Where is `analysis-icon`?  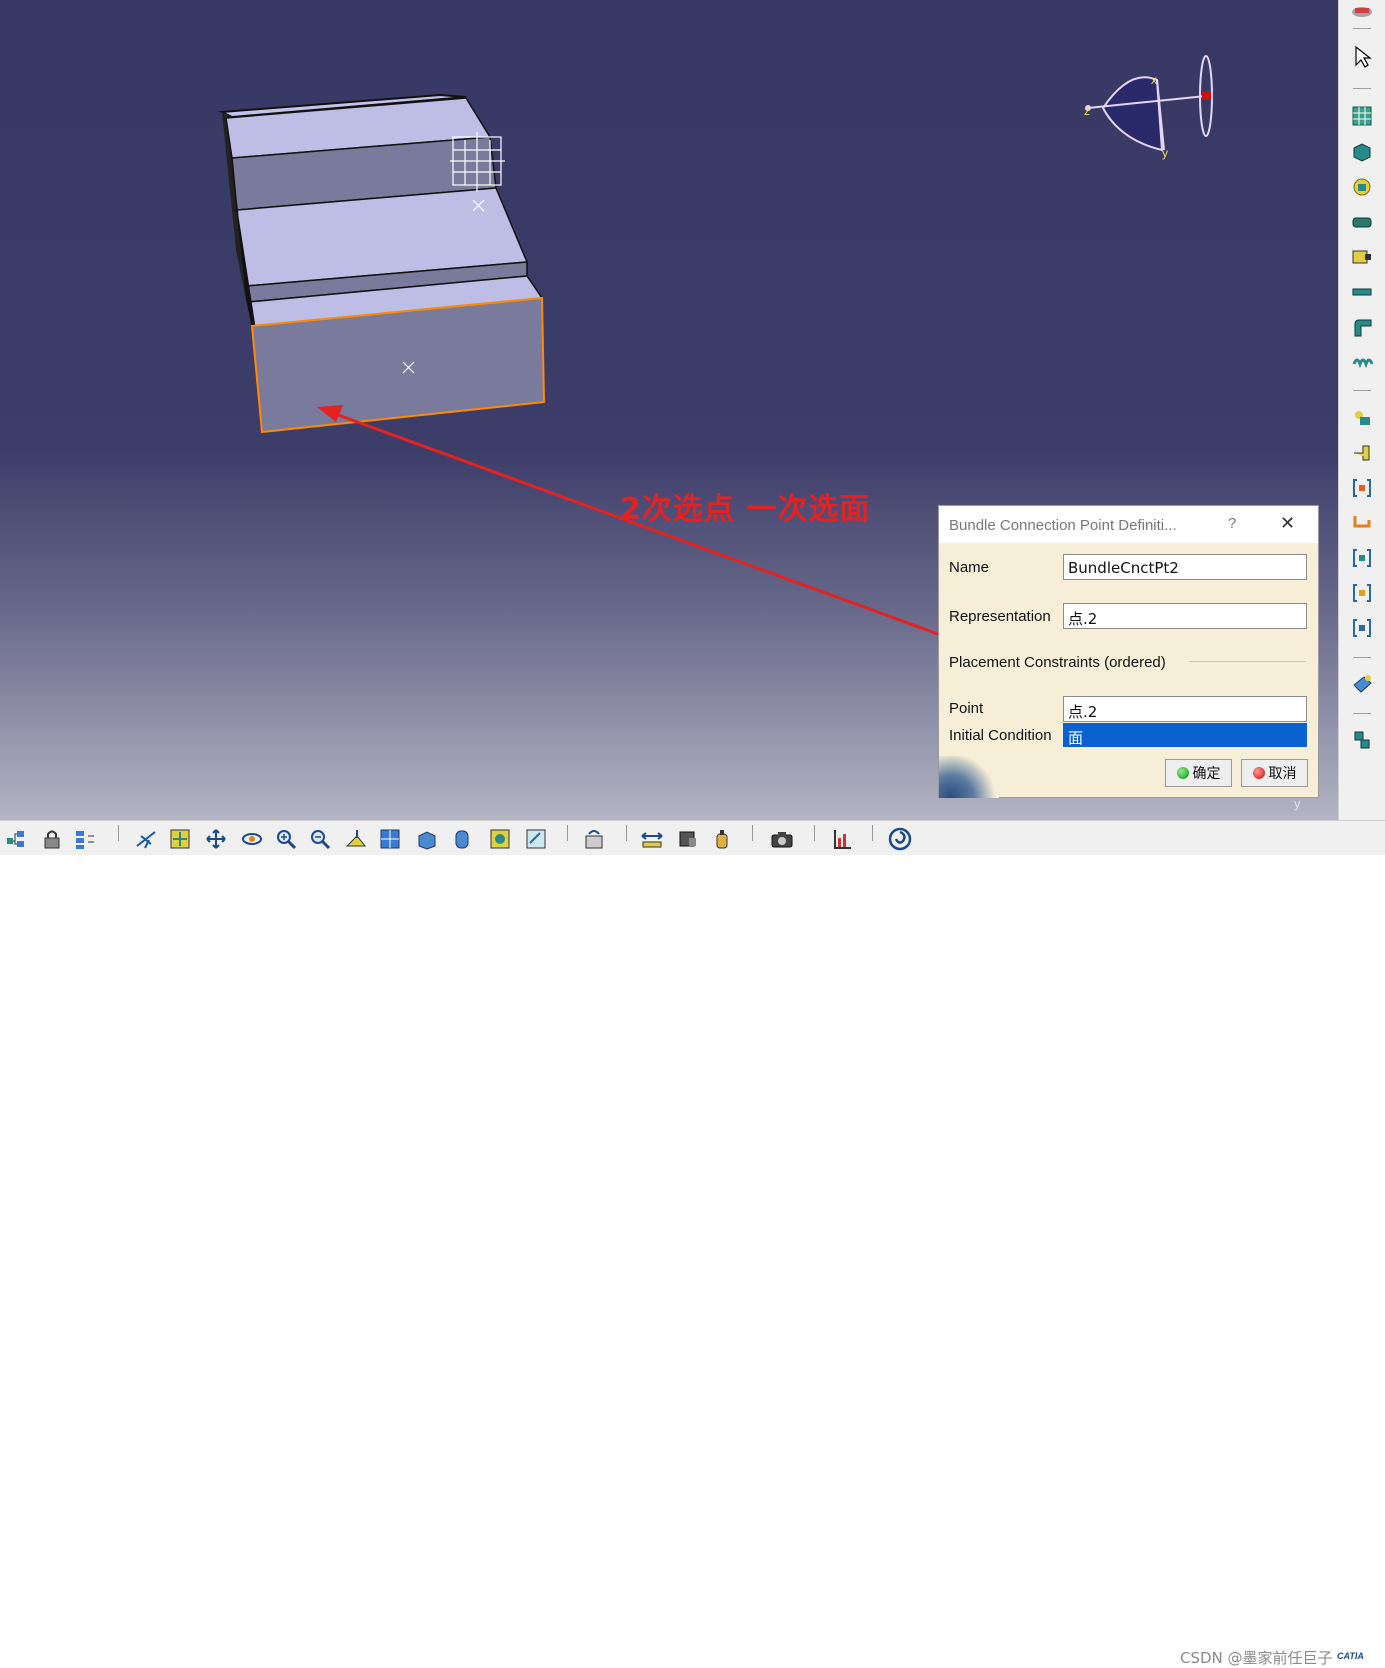
analysis-icon is located at coordinates (1362, 740).